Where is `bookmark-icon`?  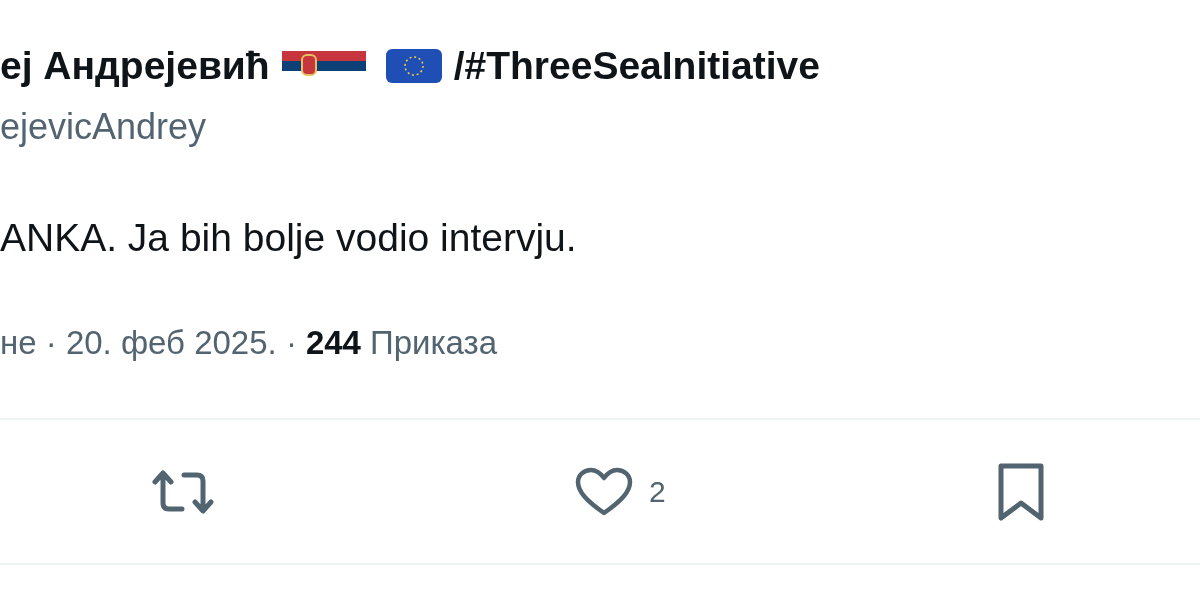
bookmark-icon is located at coordinates (1021, 491).